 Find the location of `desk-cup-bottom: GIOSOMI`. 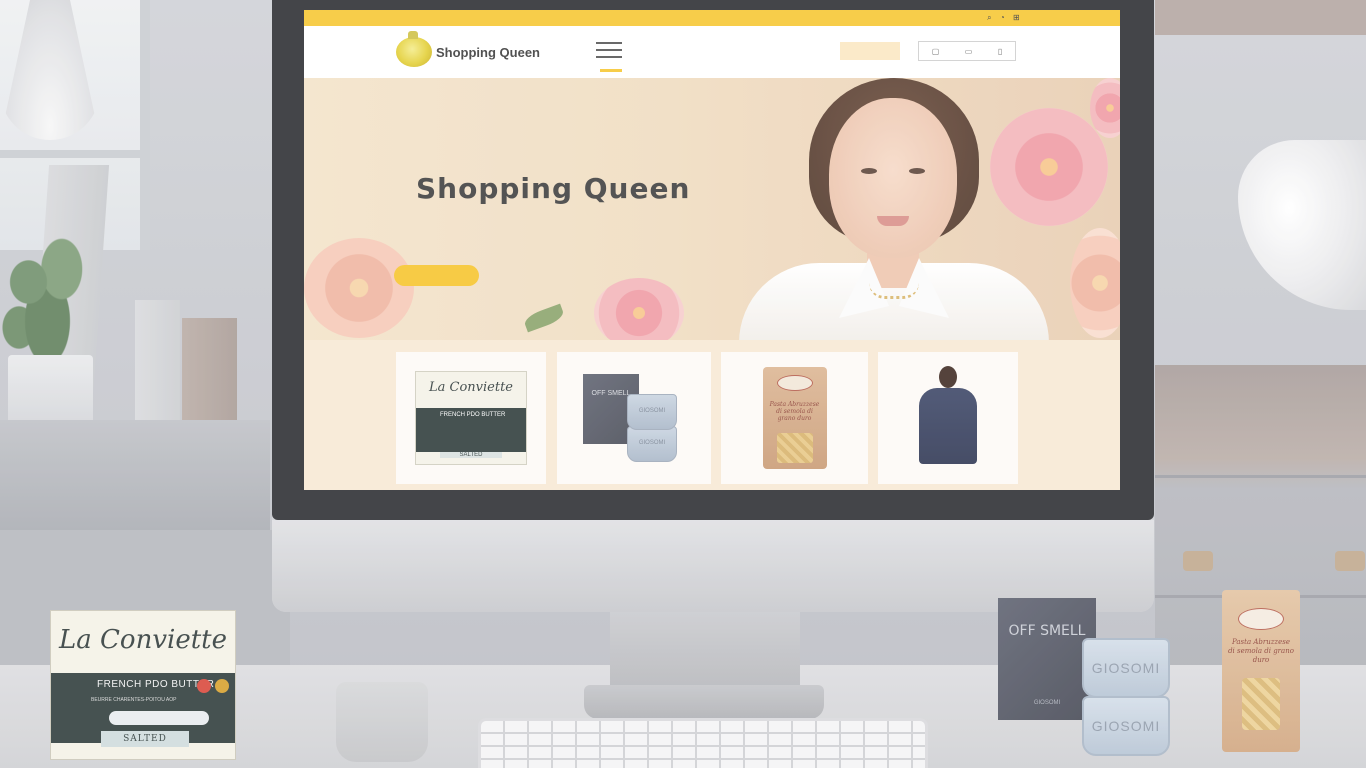

desk-cup-bottom: GIOSOMI is located at coordinates (1126, 726).